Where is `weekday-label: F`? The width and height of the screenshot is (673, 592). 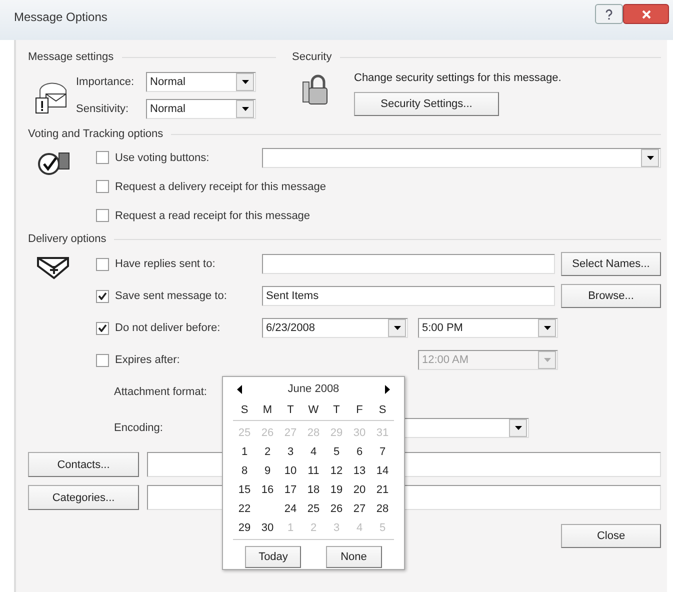 weekday-label: F is located at coordinates (359, 410).